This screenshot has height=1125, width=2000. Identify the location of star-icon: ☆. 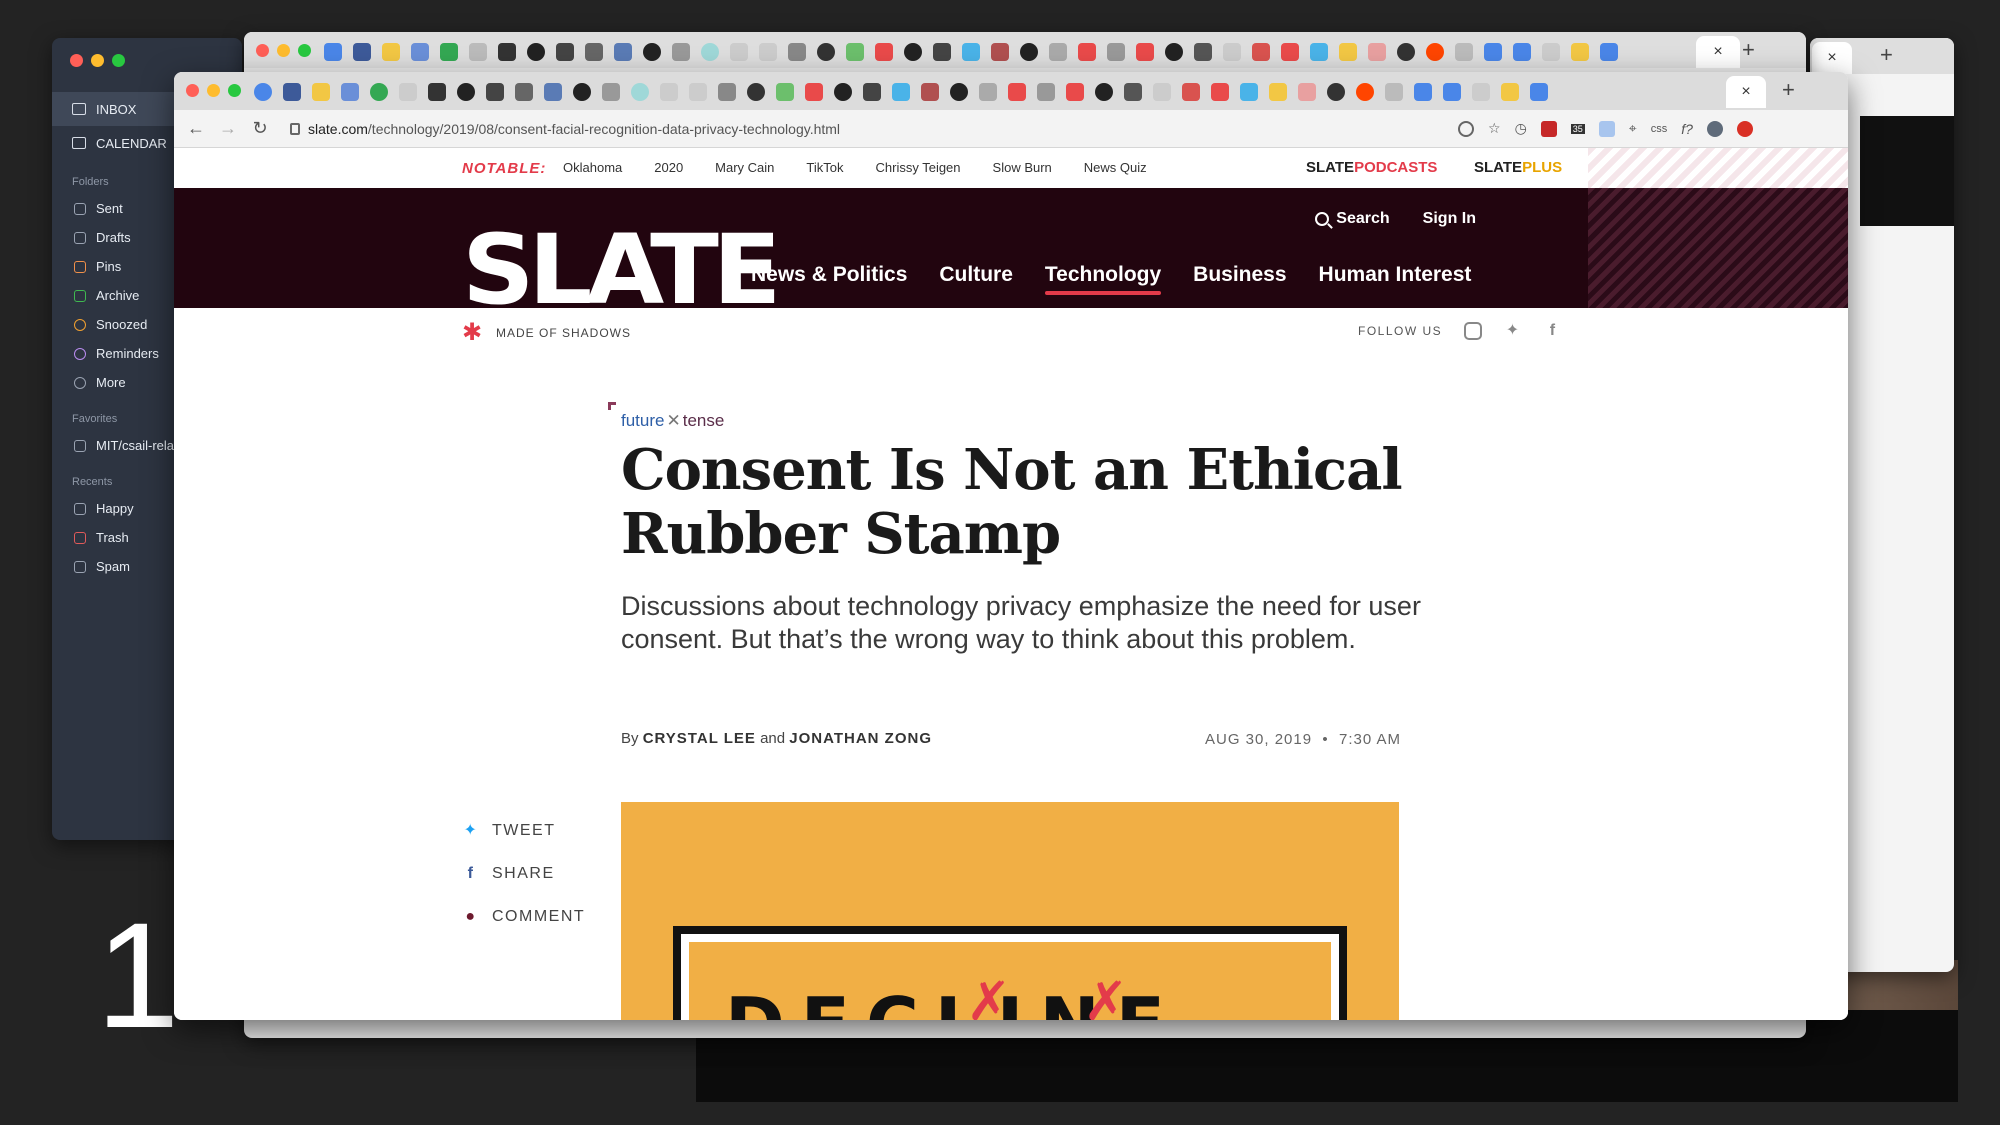
(1494, 128).